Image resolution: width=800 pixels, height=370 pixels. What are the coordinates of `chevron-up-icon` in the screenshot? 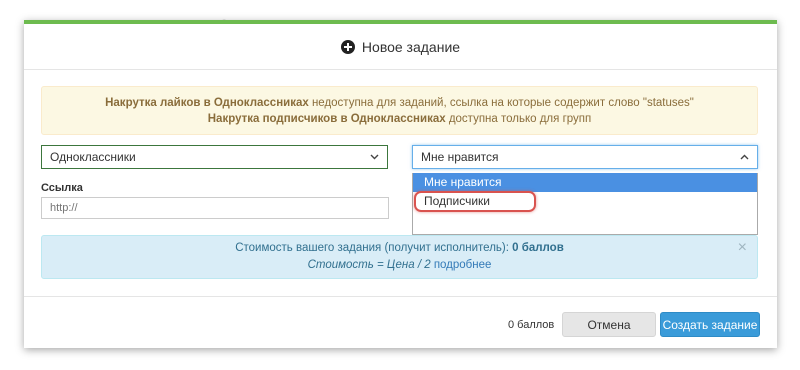 It's located at (744, 157).